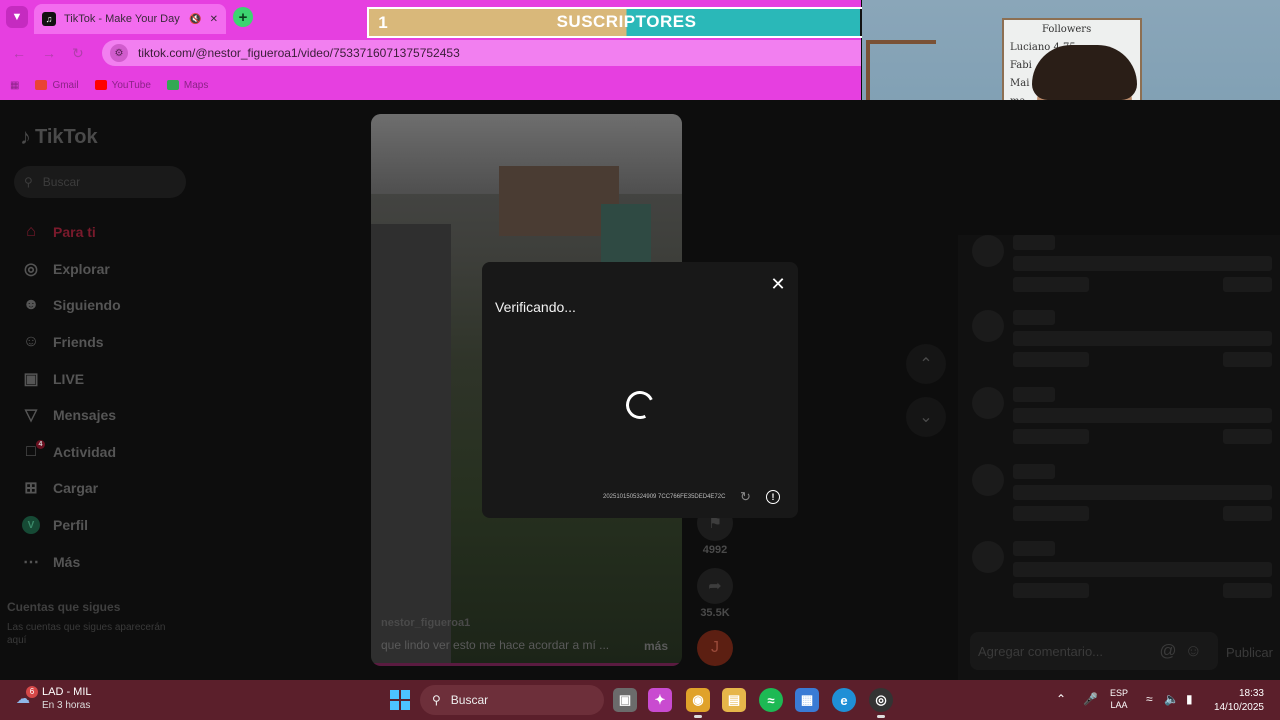 This screenshot has width=1280, height=720. Describe the element at coordinates (1184, 651) in the screenshot. I see `mention-emoji-icons: @☺` at that location.